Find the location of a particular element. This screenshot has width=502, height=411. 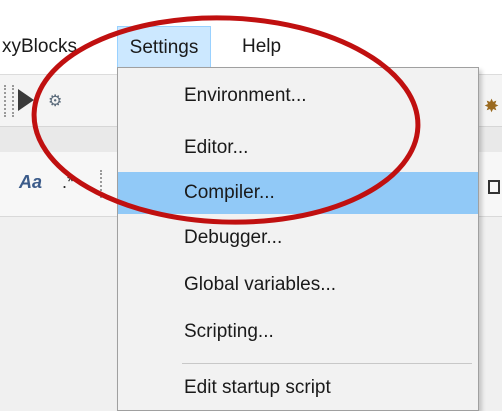

toggle-icon is located at coordinates (494, 187).